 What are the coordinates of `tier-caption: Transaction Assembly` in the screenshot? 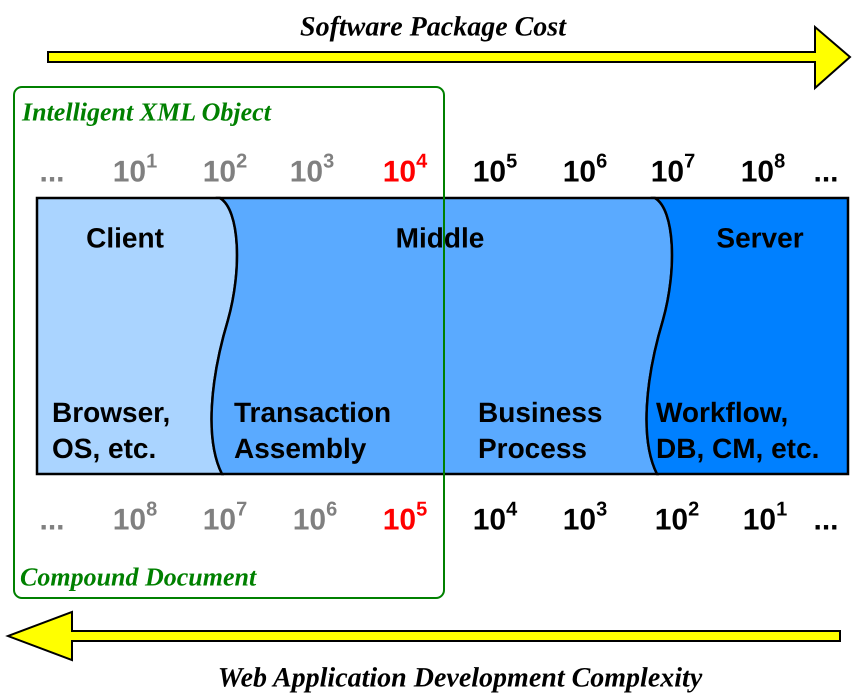 It's located at (313, 431).